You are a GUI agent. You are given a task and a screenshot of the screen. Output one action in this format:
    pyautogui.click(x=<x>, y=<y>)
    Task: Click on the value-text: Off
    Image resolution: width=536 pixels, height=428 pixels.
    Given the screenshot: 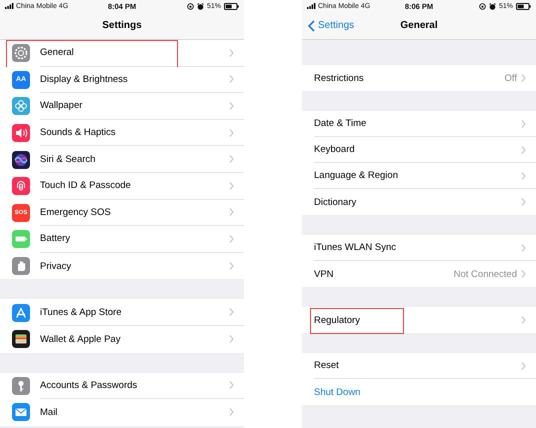 What is the action you would take?
    pyautogui.click(x=510, y=78)
    